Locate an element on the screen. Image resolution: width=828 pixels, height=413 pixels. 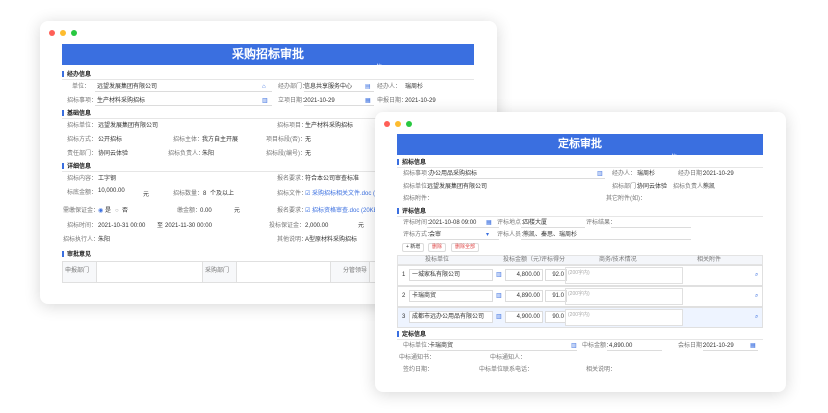
row-amount-input: 4,800.00 is located at coordinates (524, 275).